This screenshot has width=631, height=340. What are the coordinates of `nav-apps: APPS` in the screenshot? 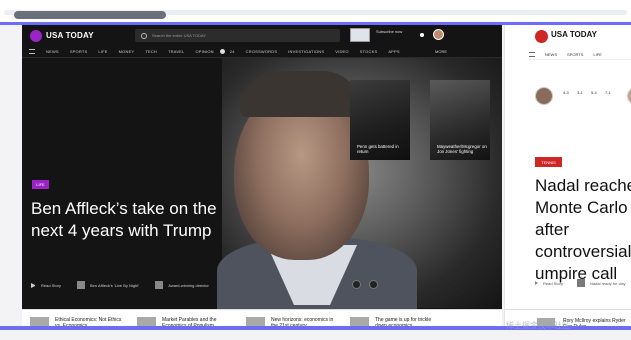 It's located at (393, 51).